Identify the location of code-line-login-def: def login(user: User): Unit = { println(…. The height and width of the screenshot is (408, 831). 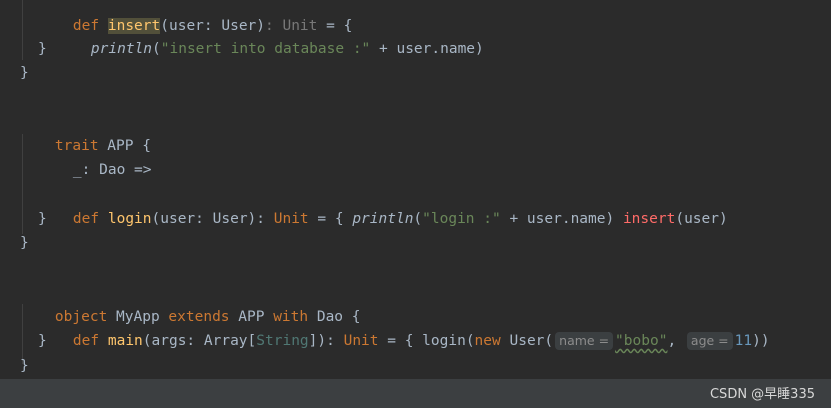
(400, 219).